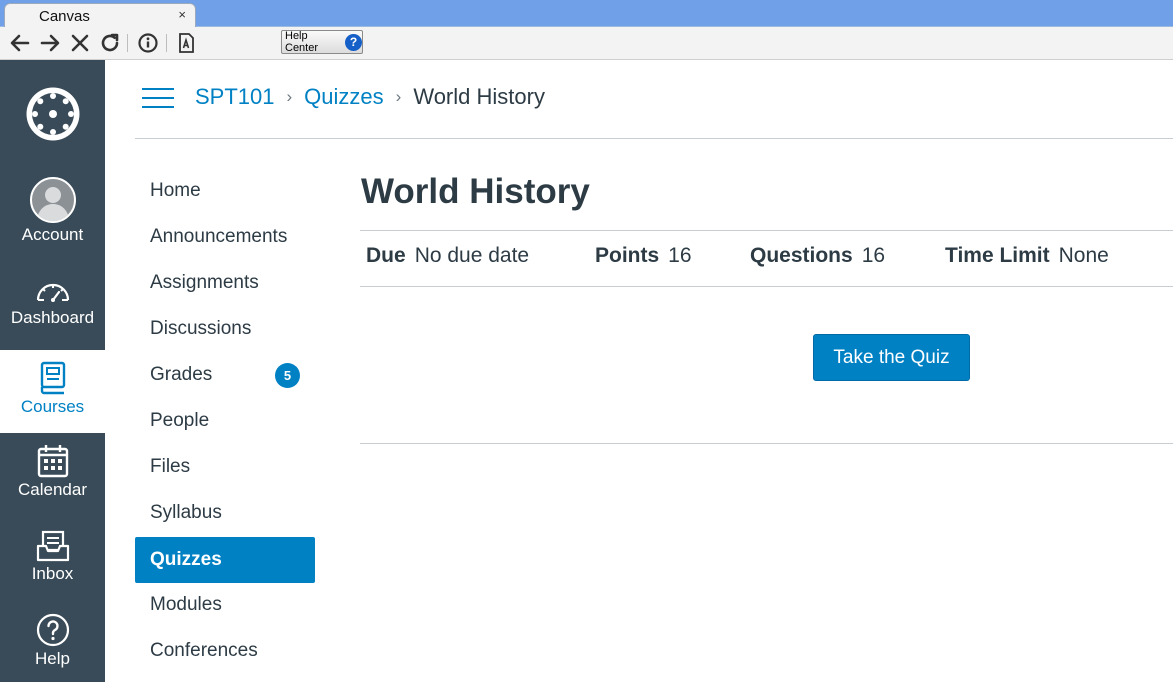  I want to click on global-nav-label: Calendar, so click(52, 489).